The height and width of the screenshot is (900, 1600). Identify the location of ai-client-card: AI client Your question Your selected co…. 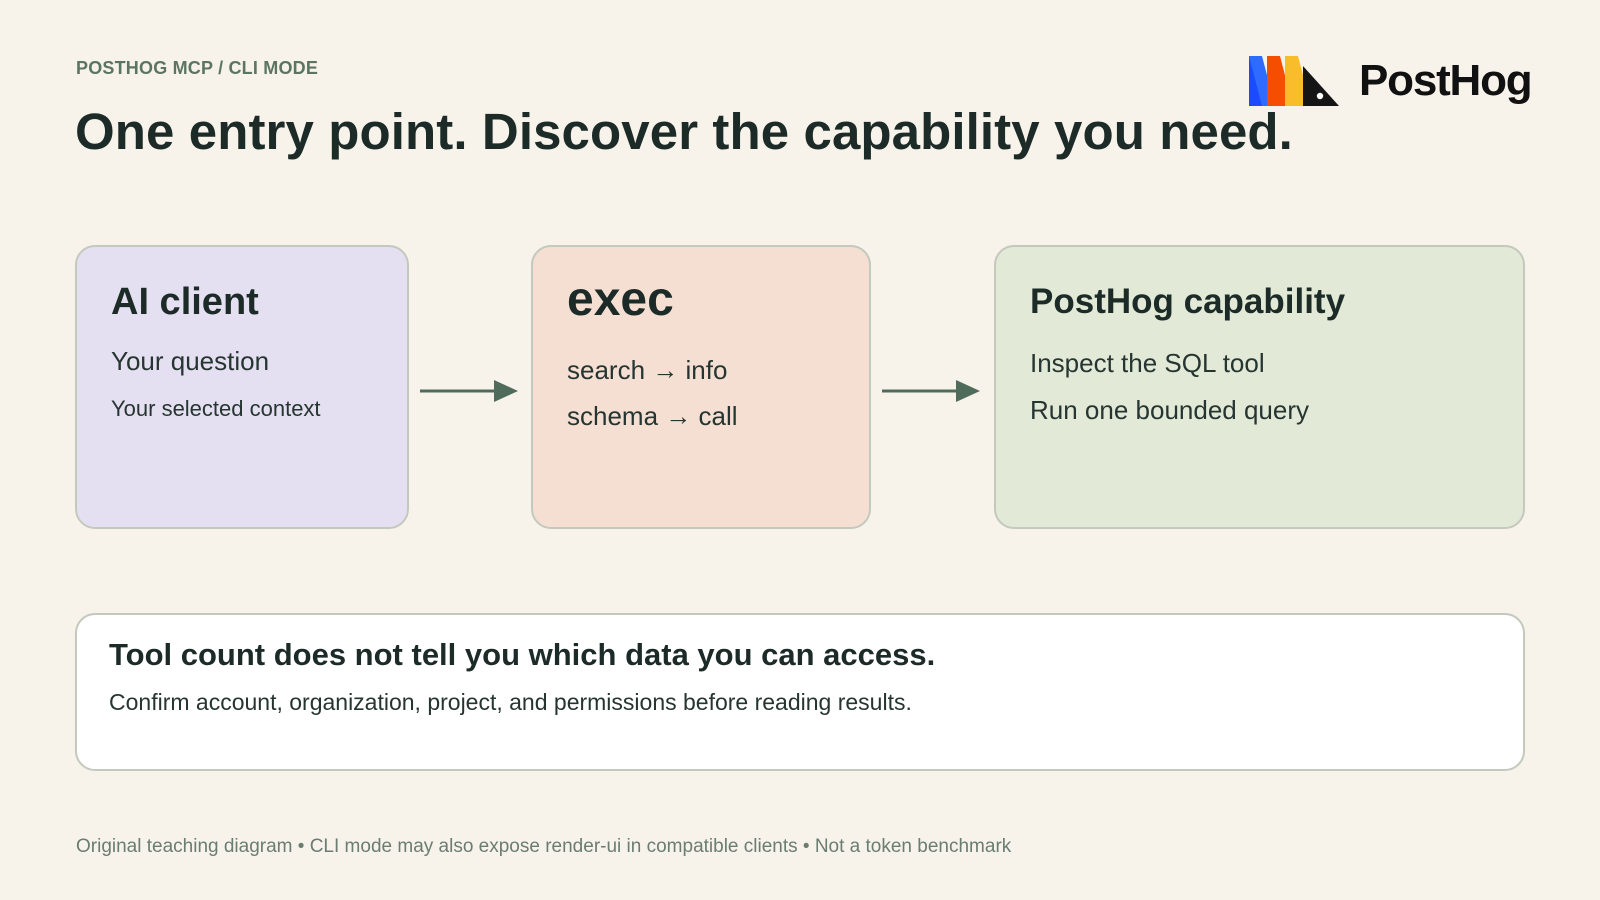
(242, 387).